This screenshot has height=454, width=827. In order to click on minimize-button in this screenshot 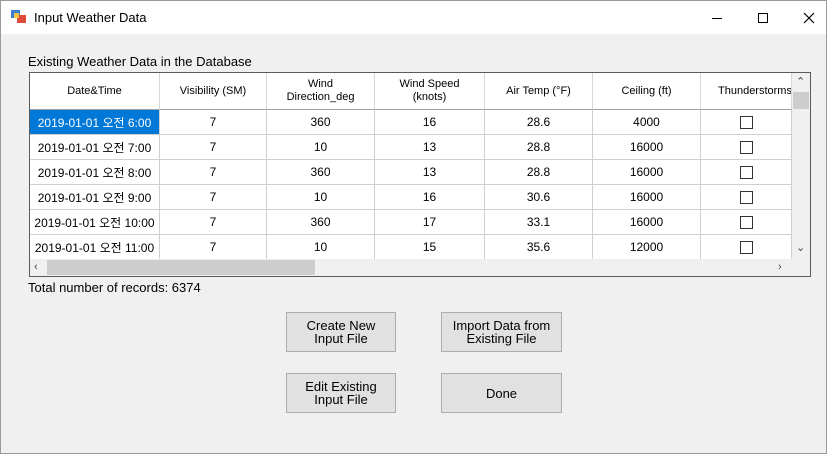, I will do `click(717, 17)`.